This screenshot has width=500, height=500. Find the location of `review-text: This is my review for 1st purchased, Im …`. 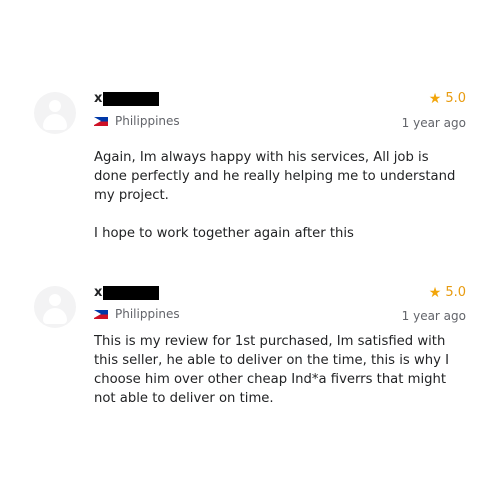

review-text: This is my review for 1st purchased, Im … is located at coordinates (279, 379).